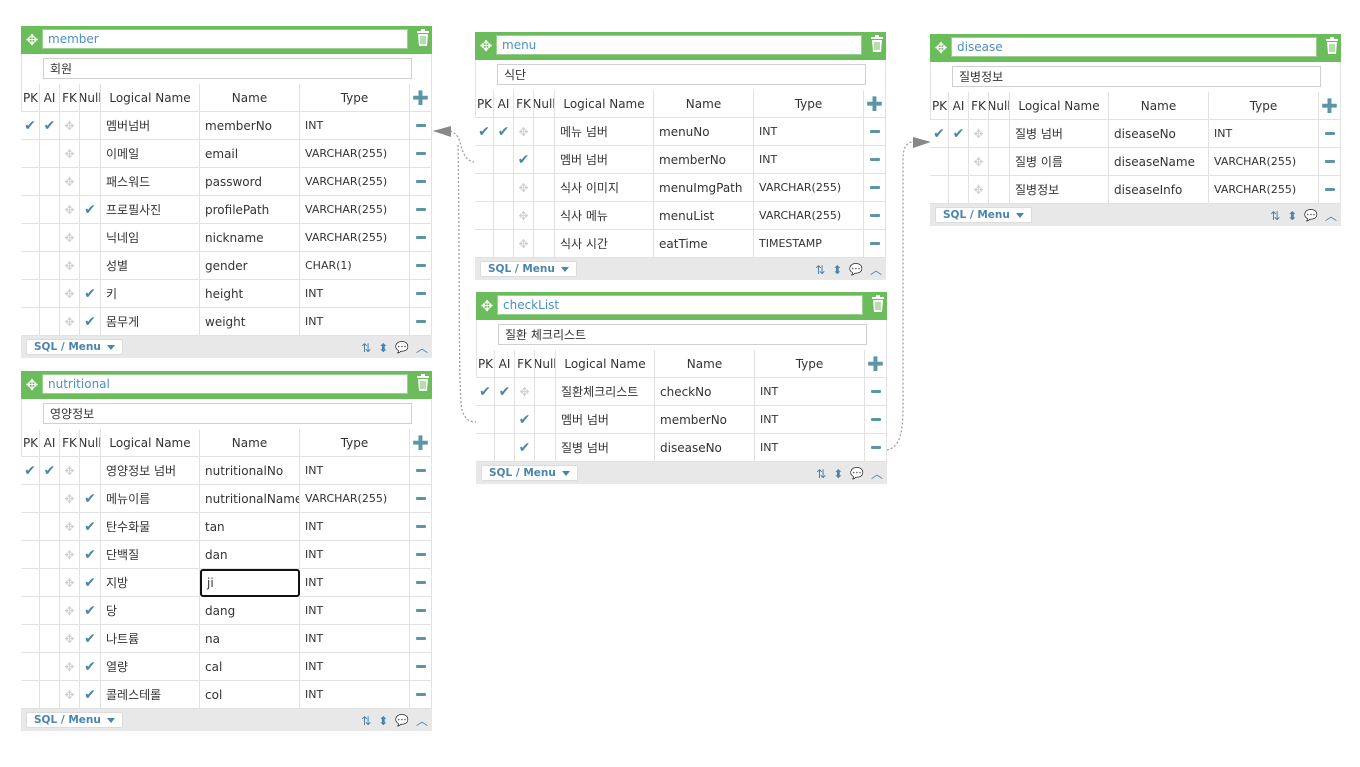 The image size is (1360, 767). Describe the element at coordinates (150, 471) in the screenshot. I see `logical-name-cell: 영양정보 넘버` at that location.